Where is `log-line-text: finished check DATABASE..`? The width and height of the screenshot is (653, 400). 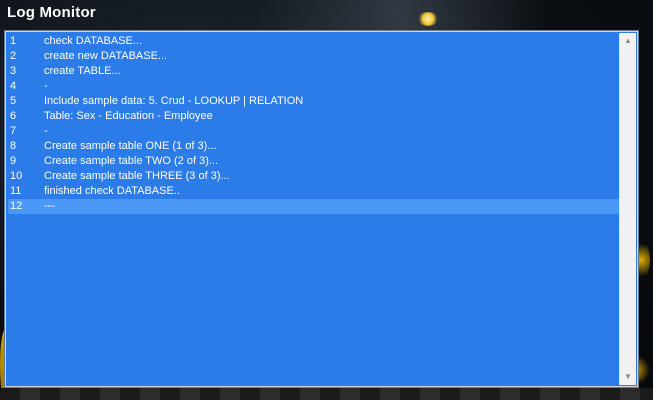 log-line-text: finished check DATABASE.. is located at coordinates (112, 191).